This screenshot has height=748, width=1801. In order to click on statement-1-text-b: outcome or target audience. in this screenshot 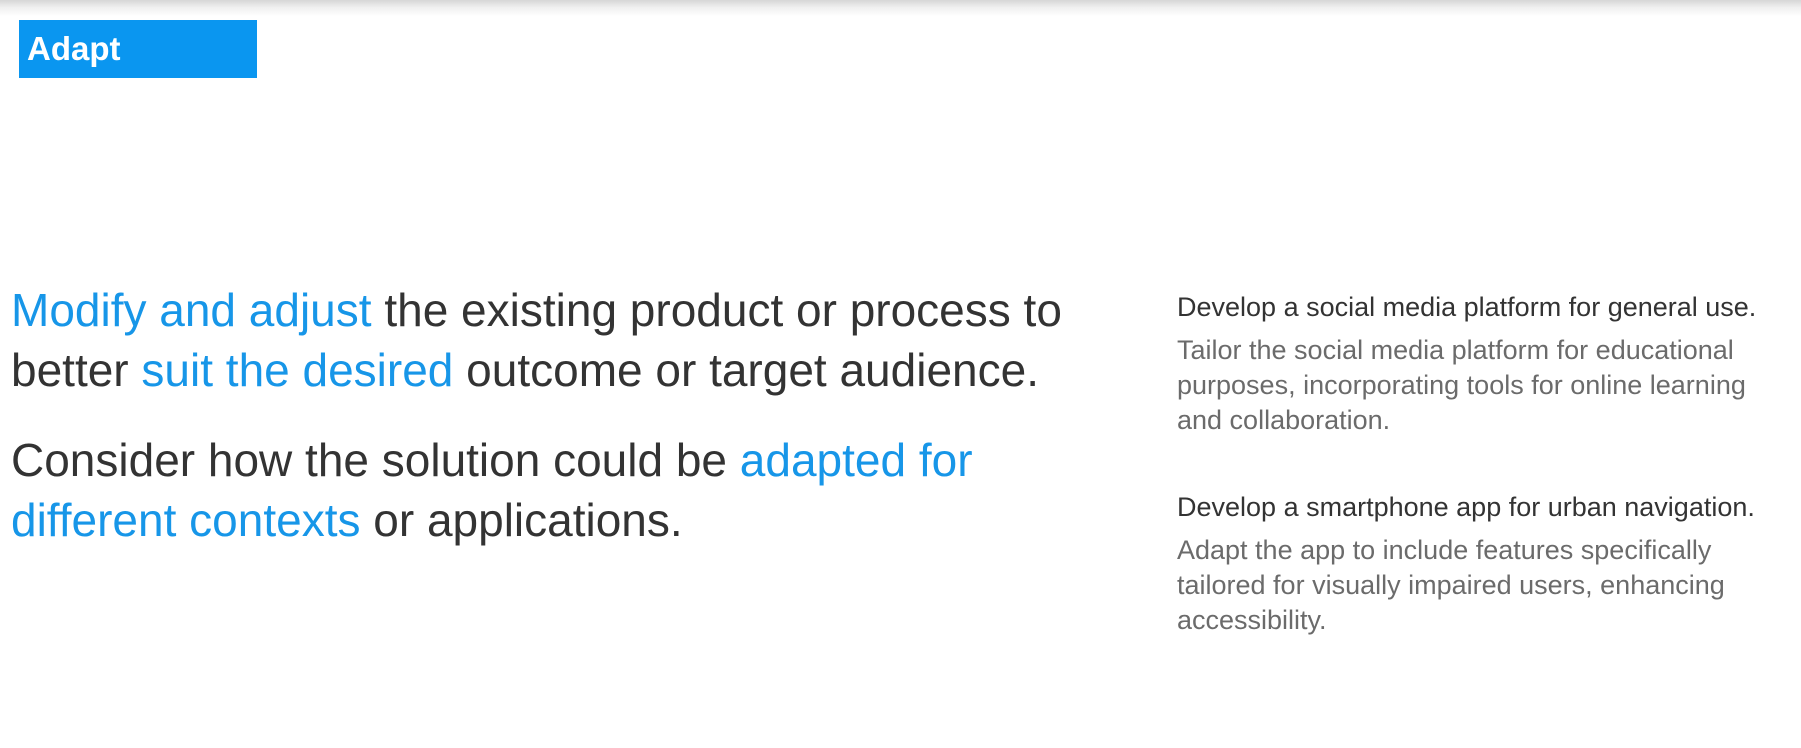, I will do `click(746, 370)`.